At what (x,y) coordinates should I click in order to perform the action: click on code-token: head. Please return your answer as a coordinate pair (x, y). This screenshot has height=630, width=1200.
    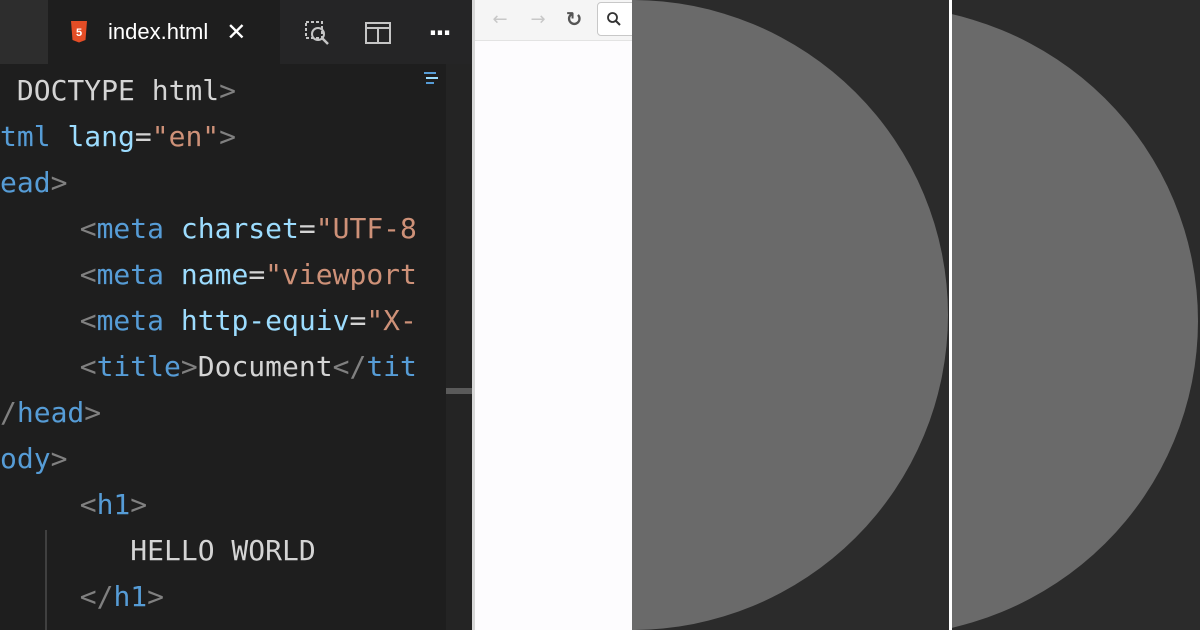
    Looking at the image, I should click on (50, 412).